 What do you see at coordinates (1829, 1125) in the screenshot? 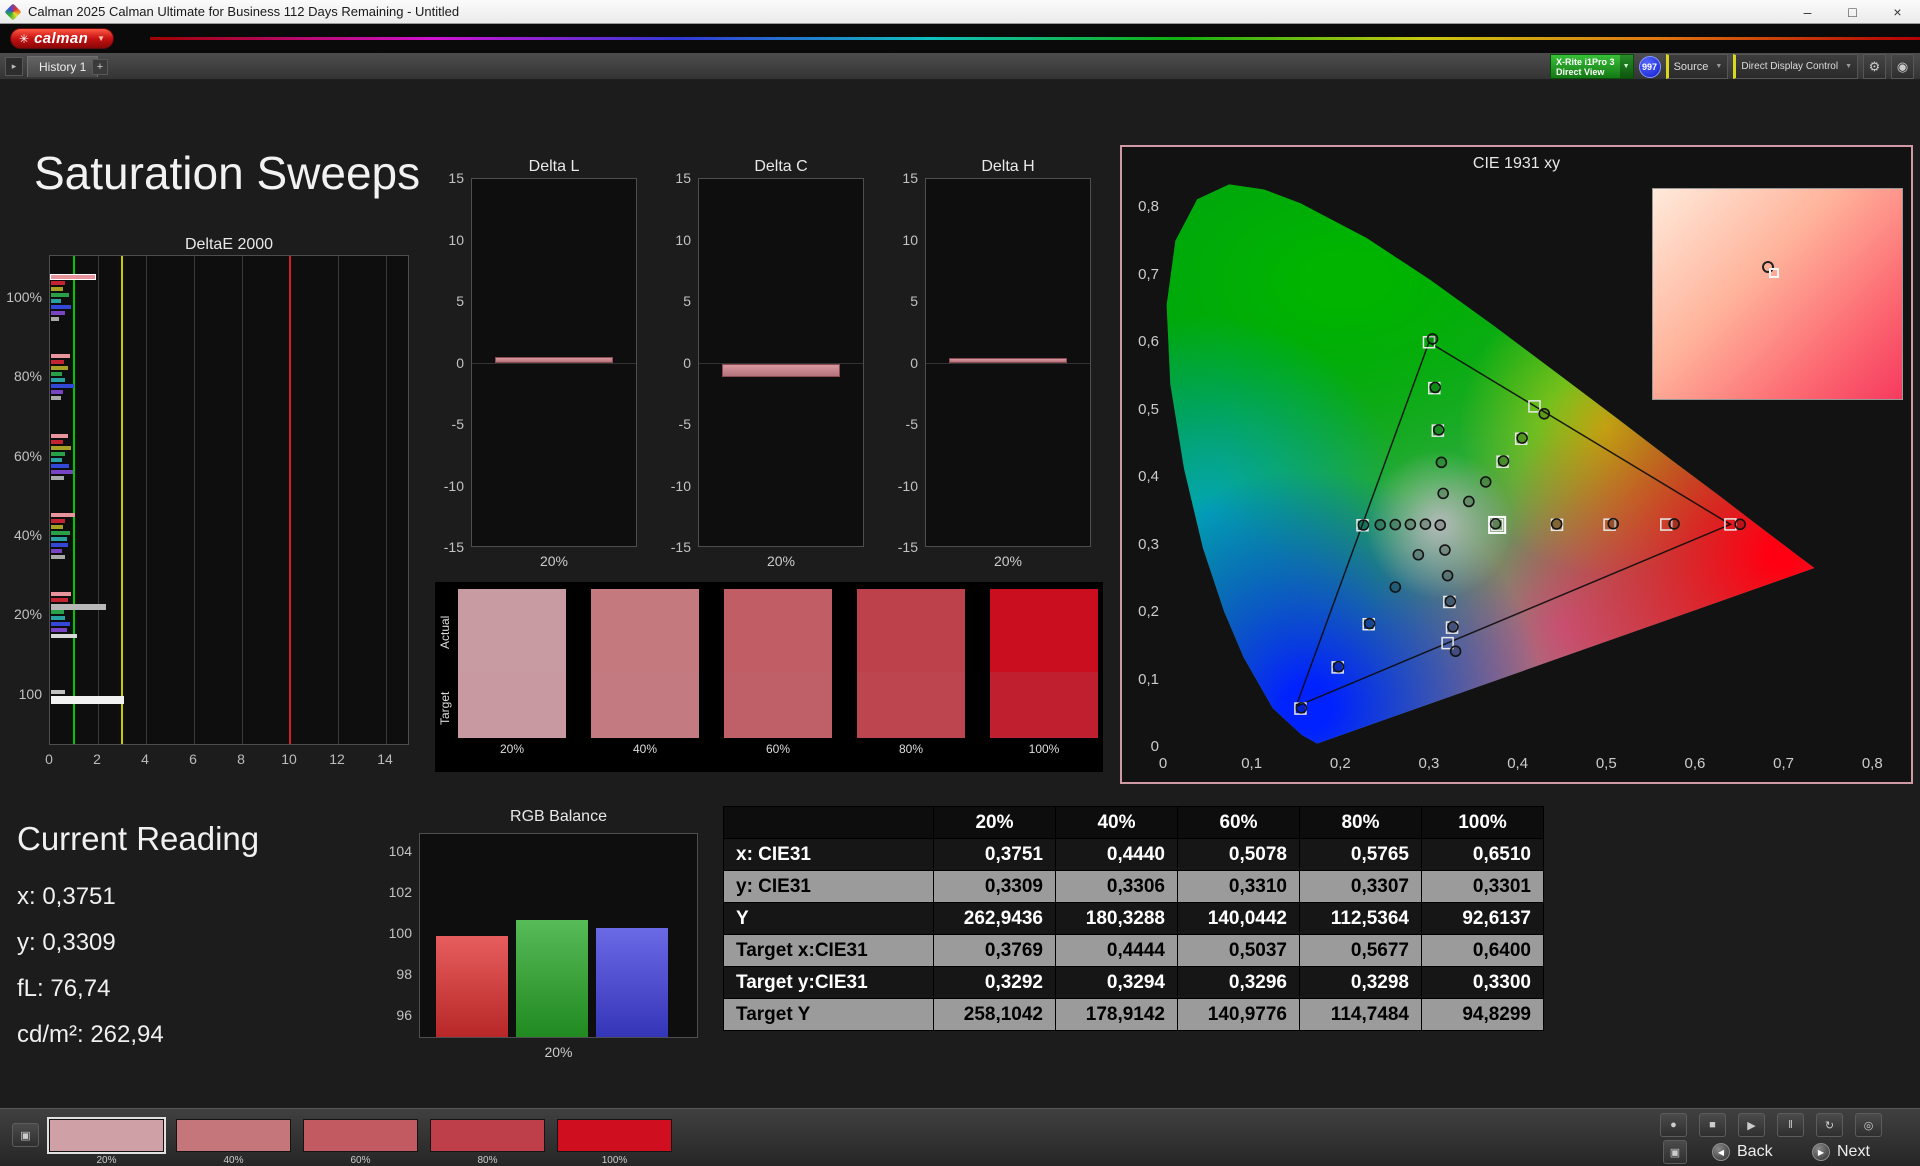
I see `continuous-read-icon: ↻` at bounding box center [1829, 1125].